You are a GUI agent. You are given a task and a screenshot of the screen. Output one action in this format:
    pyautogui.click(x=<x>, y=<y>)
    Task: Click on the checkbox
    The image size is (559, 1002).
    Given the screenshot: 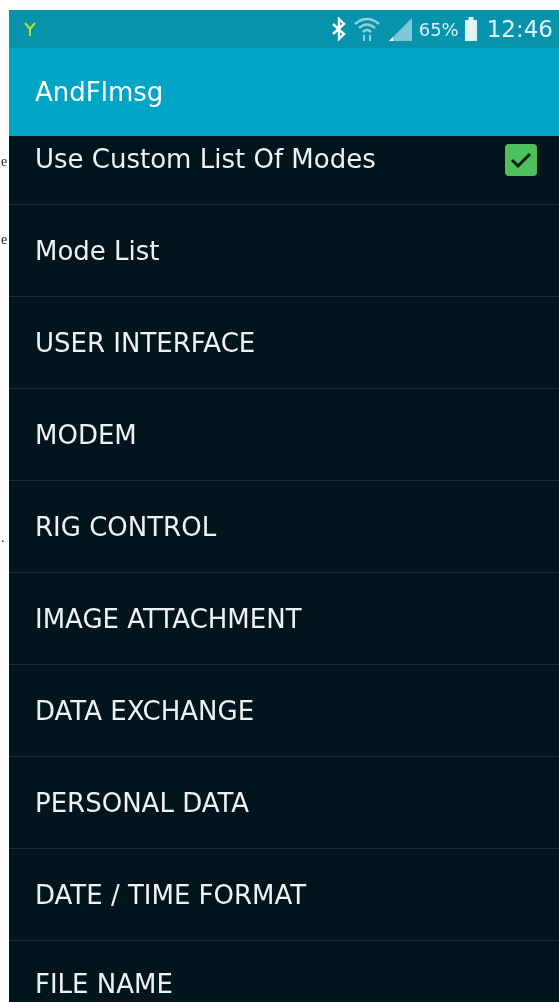 What is the action you would take?
    pyautogui.click(x=521, y=160)
    